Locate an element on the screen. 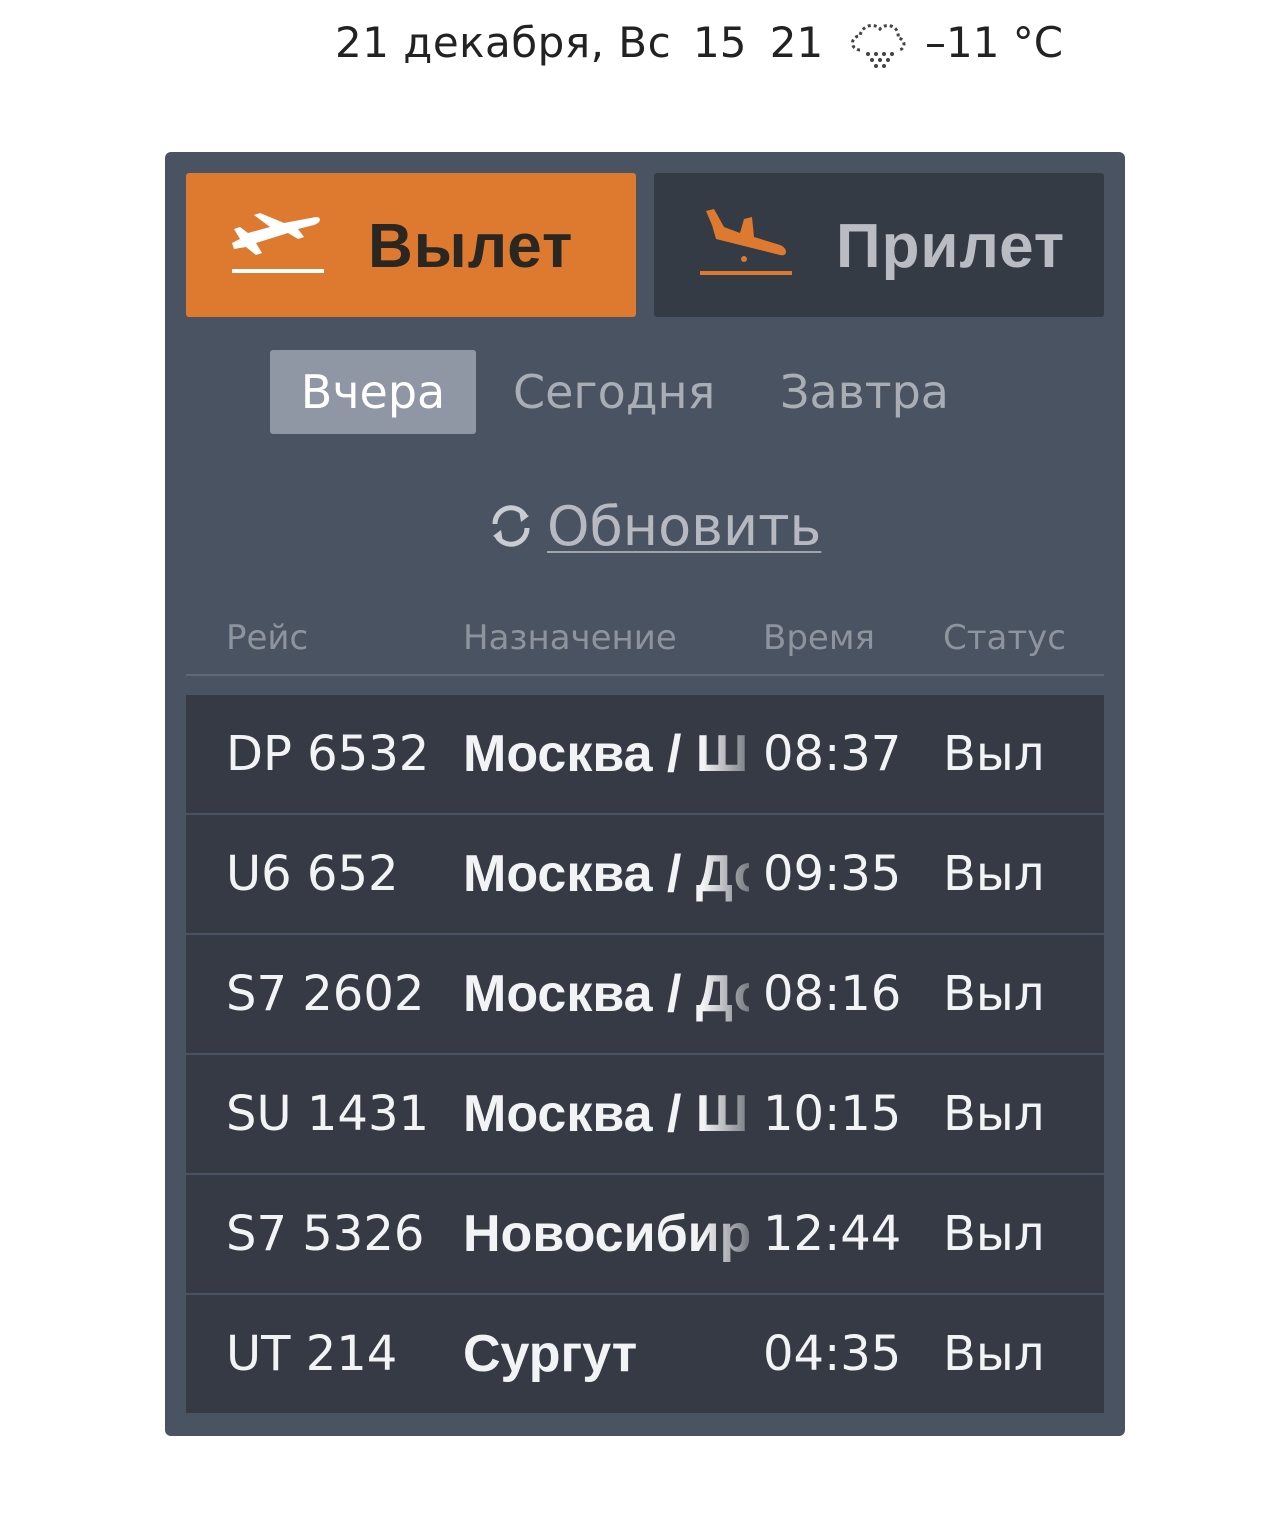  departure-plane-icon is located at coordinates (276, 245).